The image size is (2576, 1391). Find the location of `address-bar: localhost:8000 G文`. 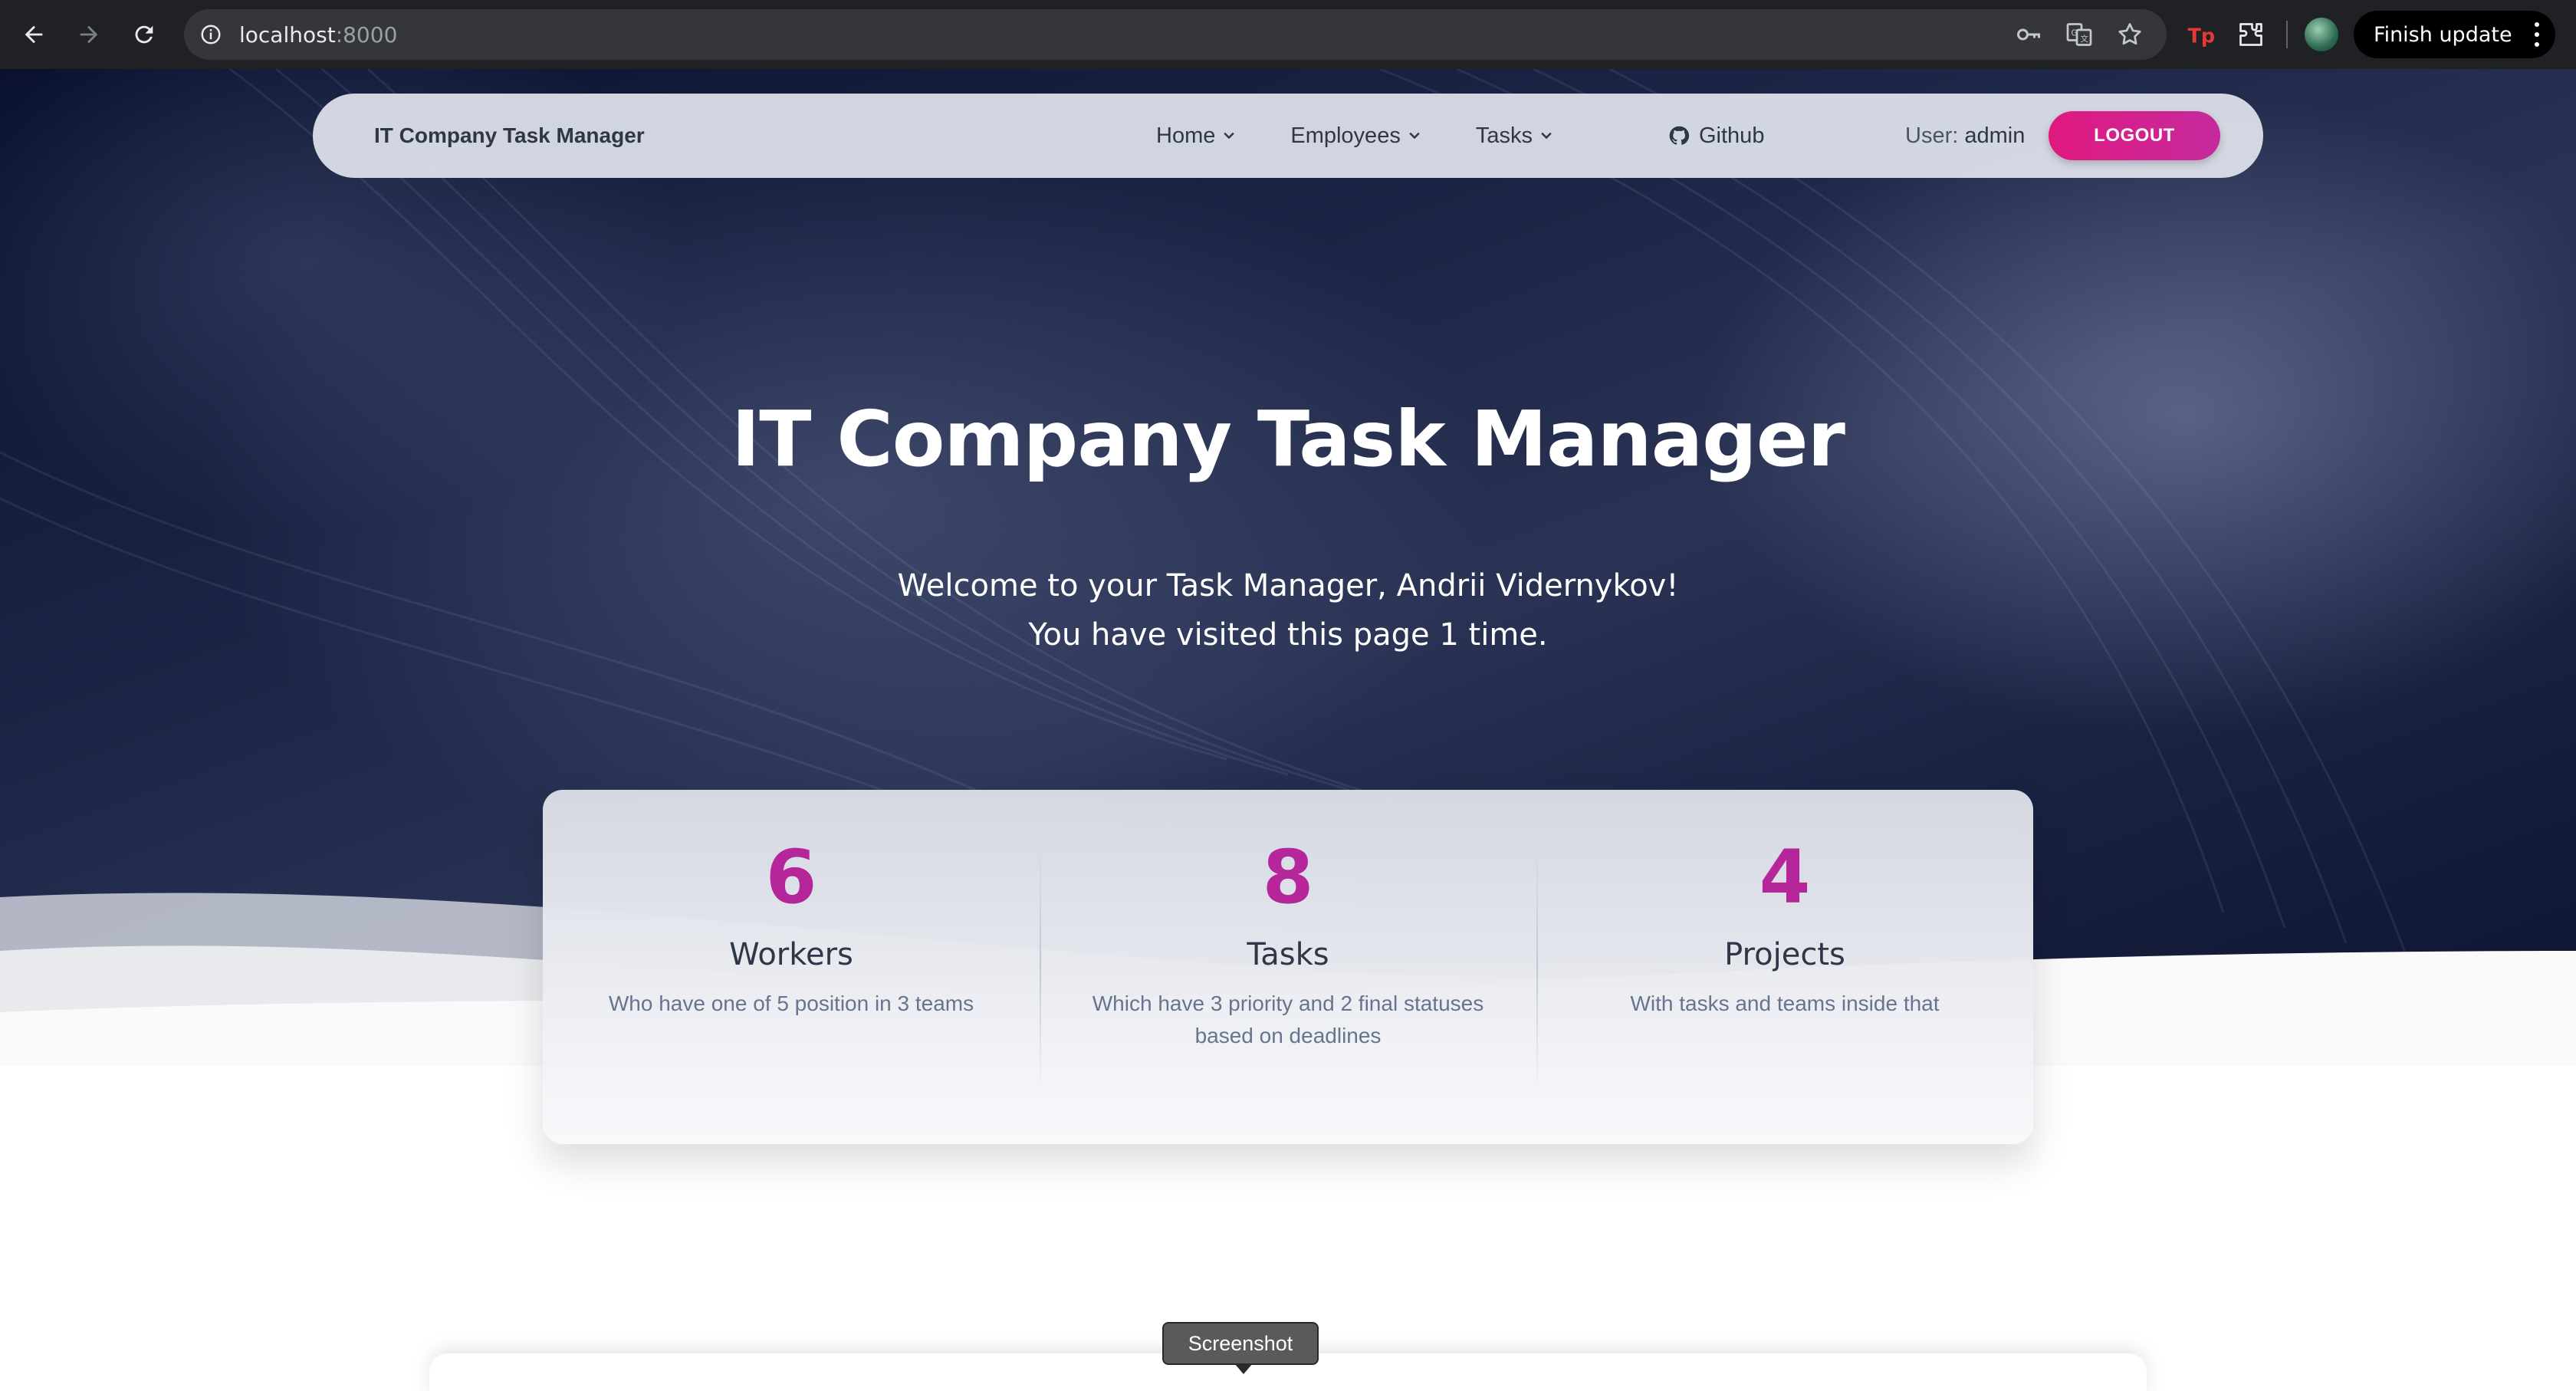

address-bar: localhost:8000 G文 is located at coordinates (1176, 34).